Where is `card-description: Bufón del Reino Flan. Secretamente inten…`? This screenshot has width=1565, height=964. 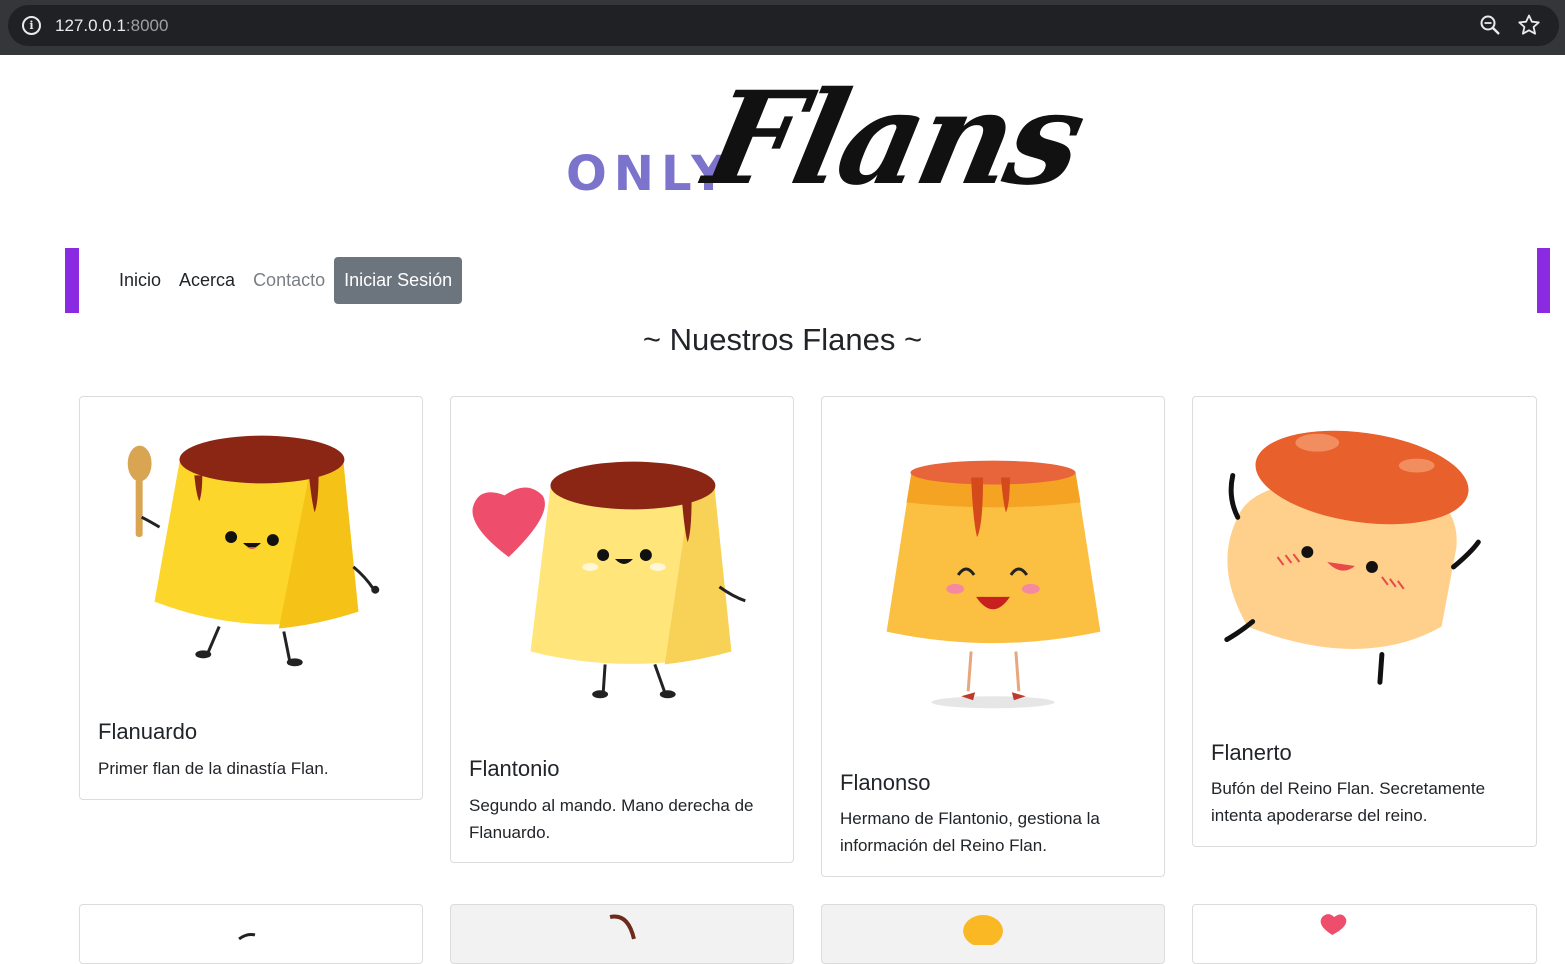
card-description: Bufón del Reino Flan. Secretamente inten… is located at coordinates (1348, 802).